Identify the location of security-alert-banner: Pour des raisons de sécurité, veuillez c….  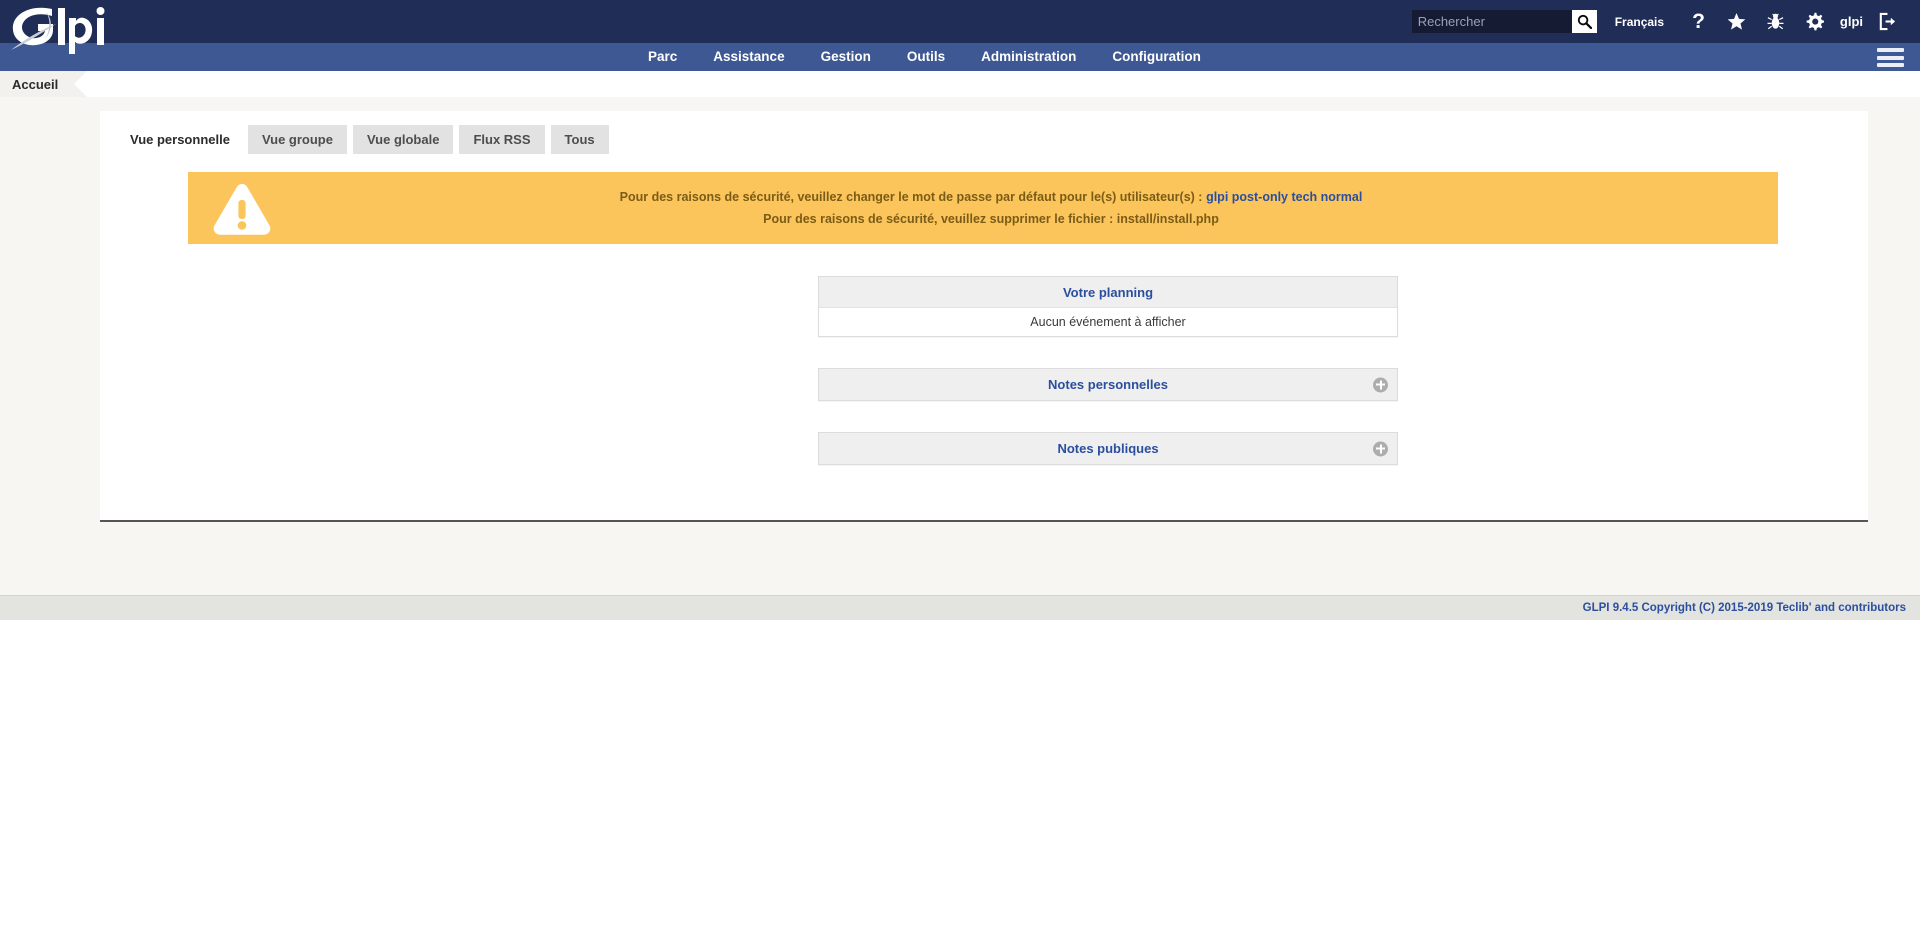
(983, 208).